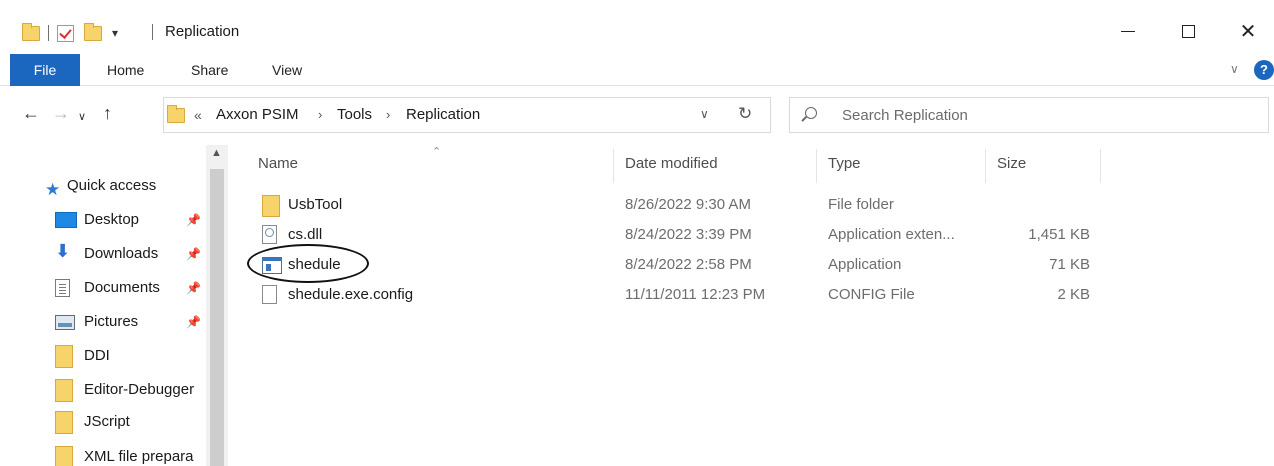 The width and height of the screenshot is (1274, 466). Describe the element at coordinates (1264, 70) in the screenshot. I see `help-icon: ?` at that location.